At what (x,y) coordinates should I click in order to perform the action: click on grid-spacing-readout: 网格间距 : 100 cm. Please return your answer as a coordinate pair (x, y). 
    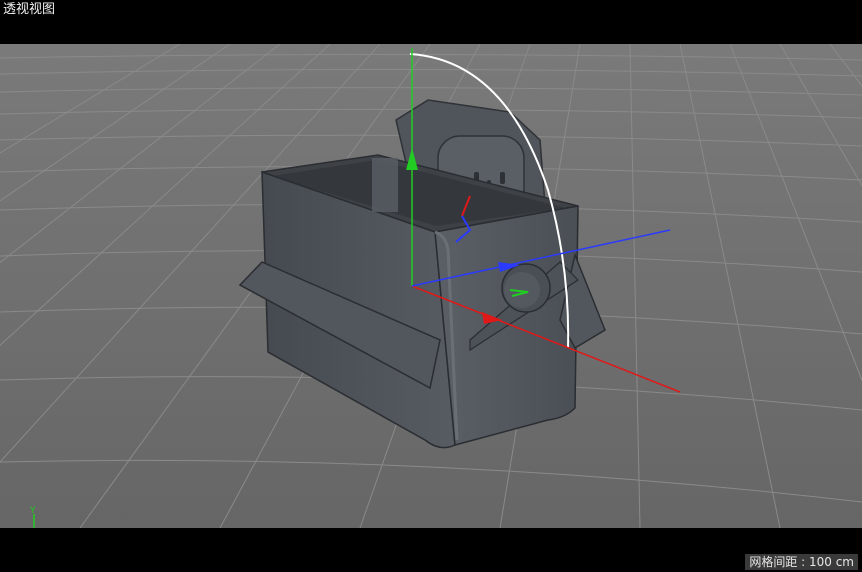
    Looking at the image, I should click on (801, 562).